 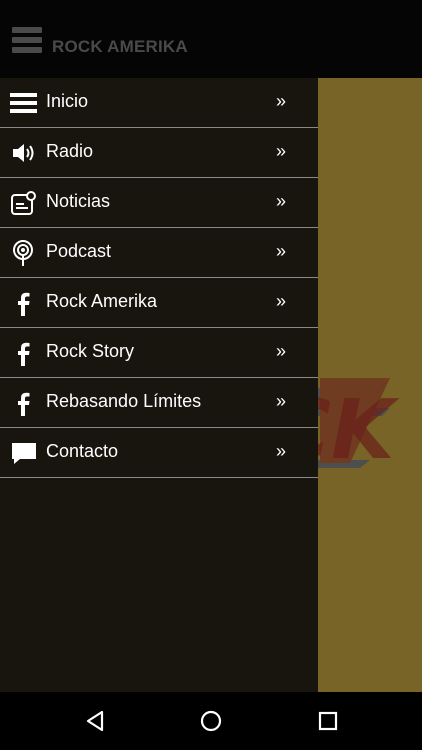 I want to click on menu-item-rebasando-limites: Rebasando Límites », so click(x=159, y=403).